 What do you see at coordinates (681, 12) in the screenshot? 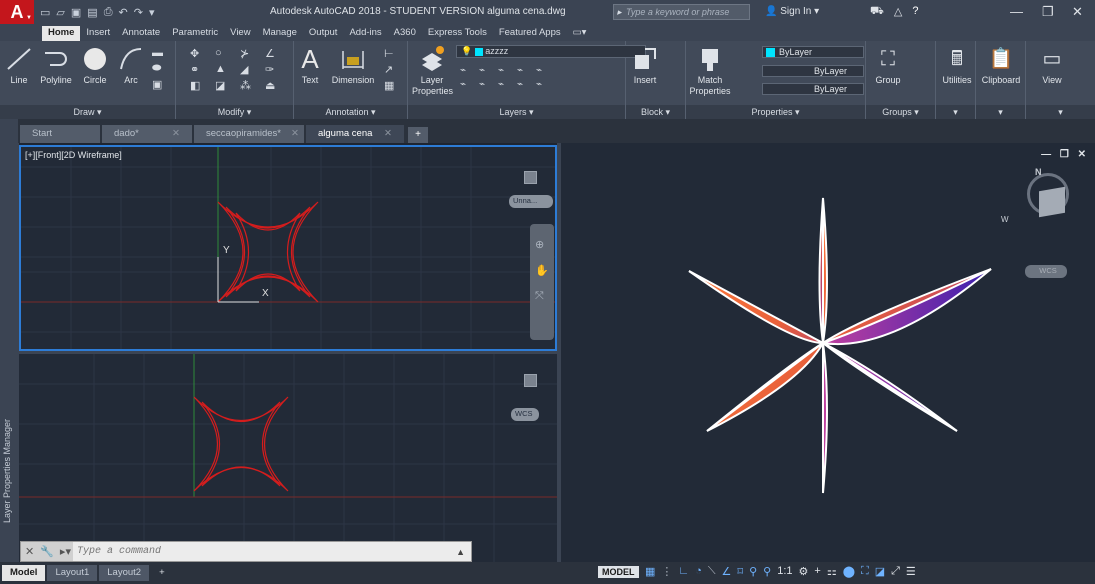
I see `search-input: Type a keyword or phrase` at bounding box center [681, 12].